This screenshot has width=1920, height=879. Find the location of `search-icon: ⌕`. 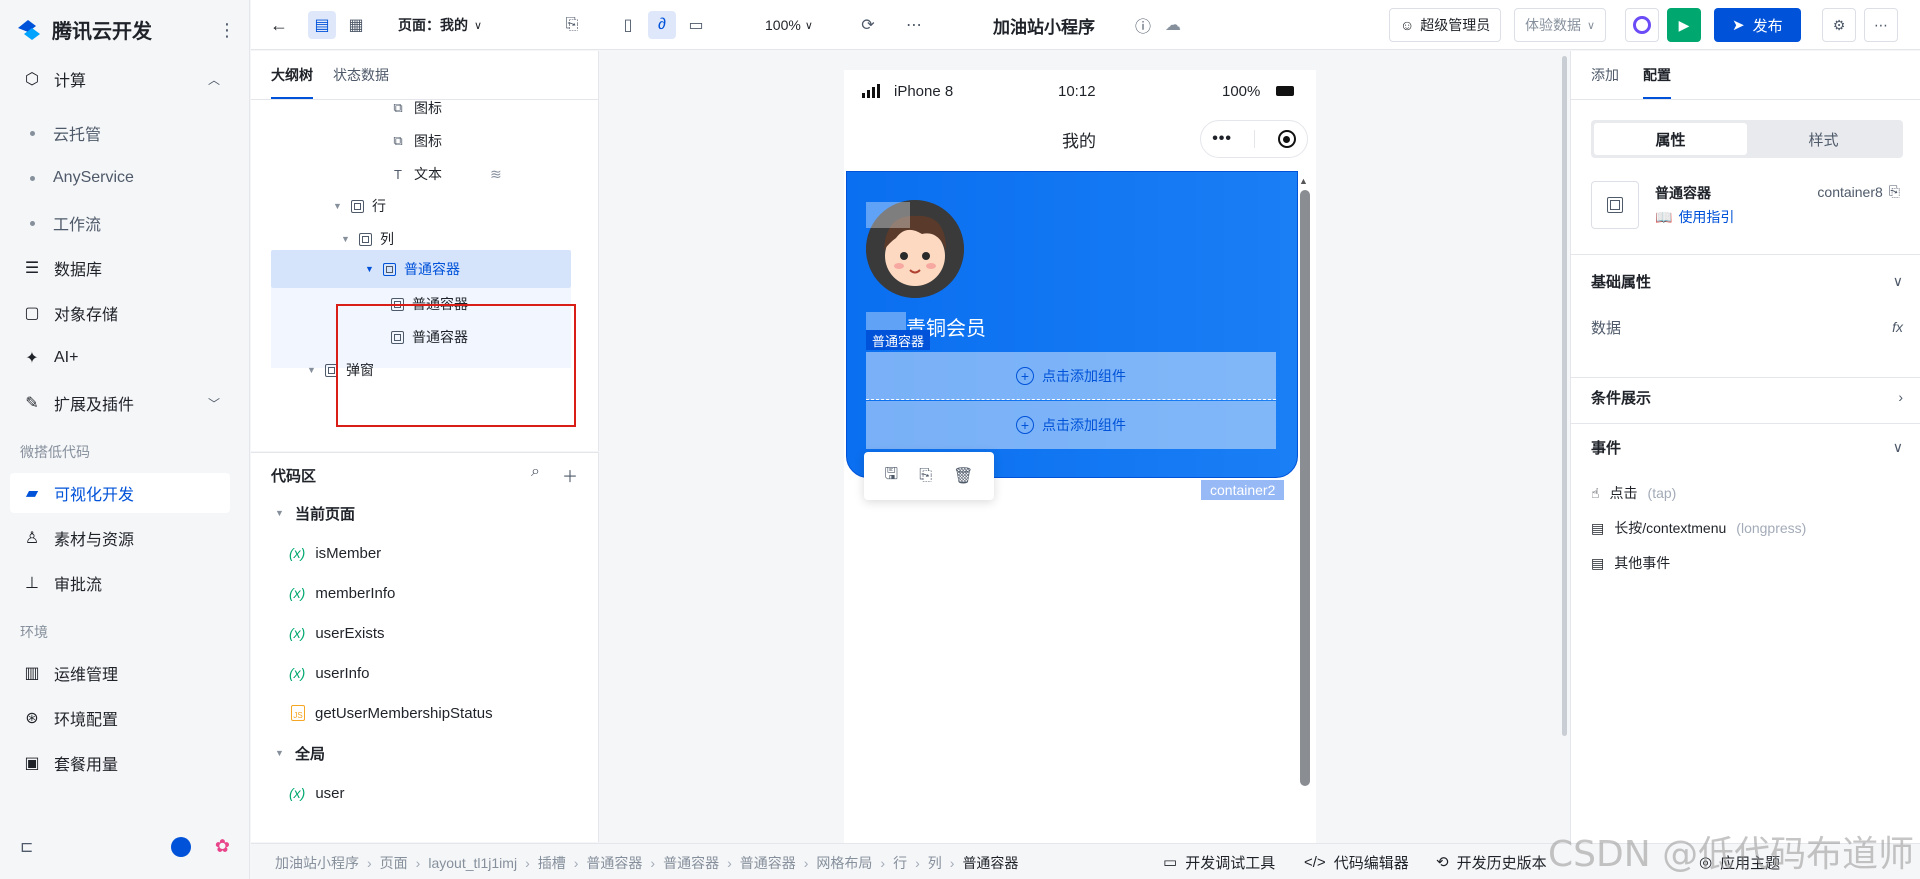

search-icon: ⌕ is located at coordinates (535, 475).